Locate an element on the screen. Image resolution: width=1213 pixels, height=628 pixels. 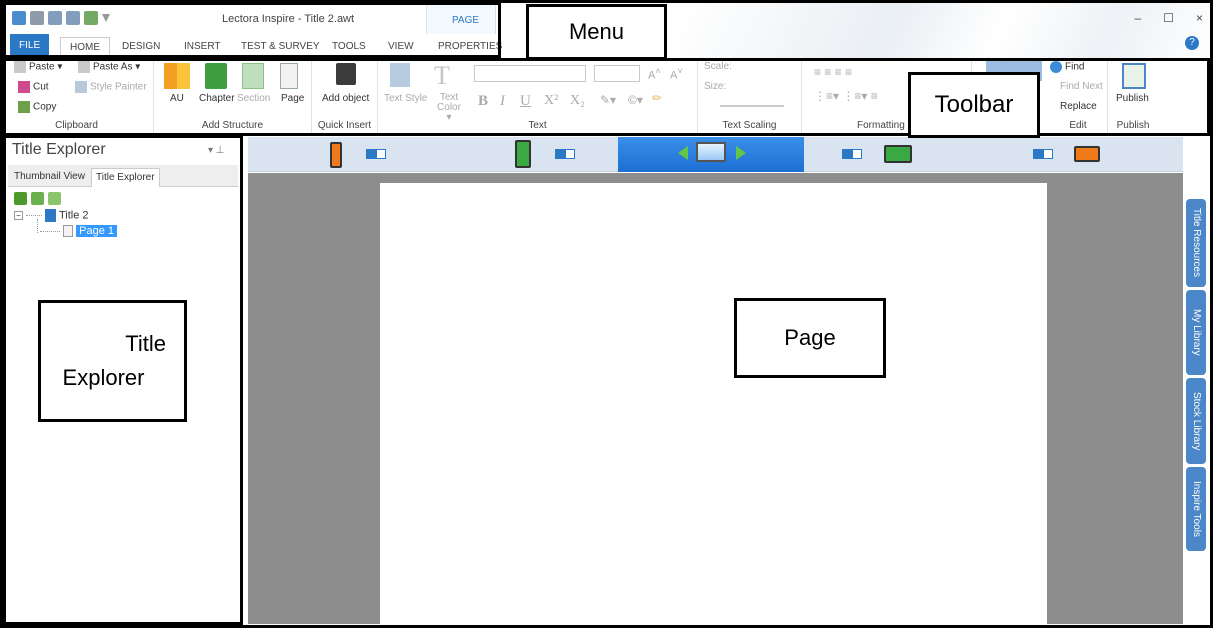
desktop-monitor-icon is located at coordinates (711, 152).